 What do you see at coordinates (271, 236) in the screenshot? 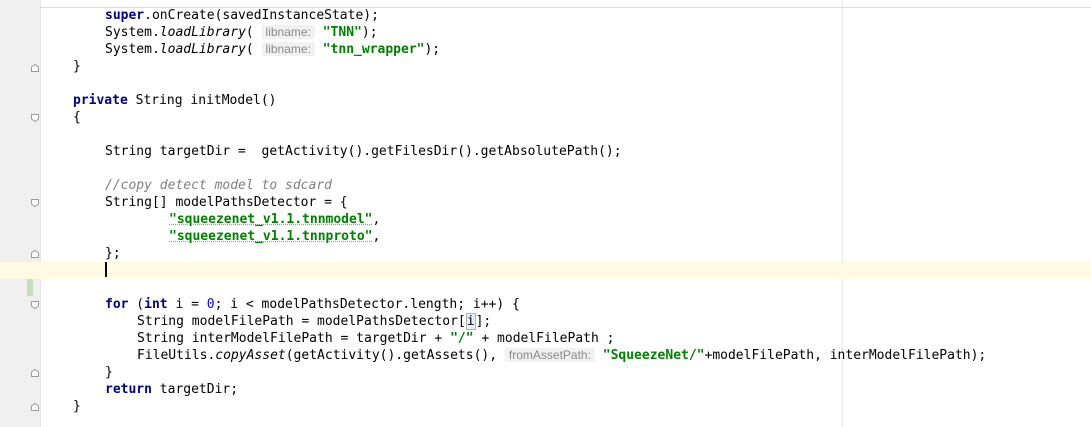
I see `string-literal: "squeezenet_v1.1.tnnproto"` at bounding box center [271, 236].